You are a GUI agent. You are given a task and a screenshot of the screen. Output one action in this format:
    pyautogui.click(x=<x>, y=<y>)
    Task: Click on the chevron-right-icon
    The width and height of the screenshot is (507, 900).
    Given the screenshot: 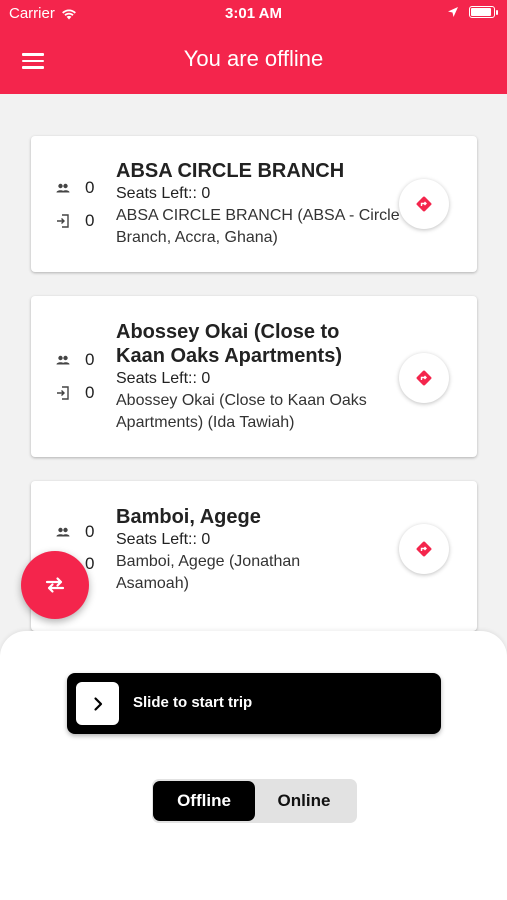 What is the action you would take?
    pyautogui.click(x=97, y=703)
    